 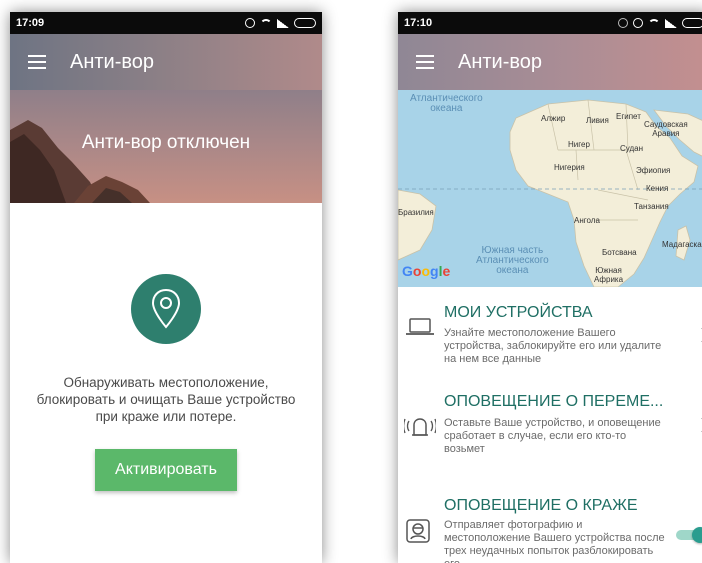 What do you see at coordinates (166, 309) in the screenshot?
I see `location-pin-icon` at bounding box center [166, 309].